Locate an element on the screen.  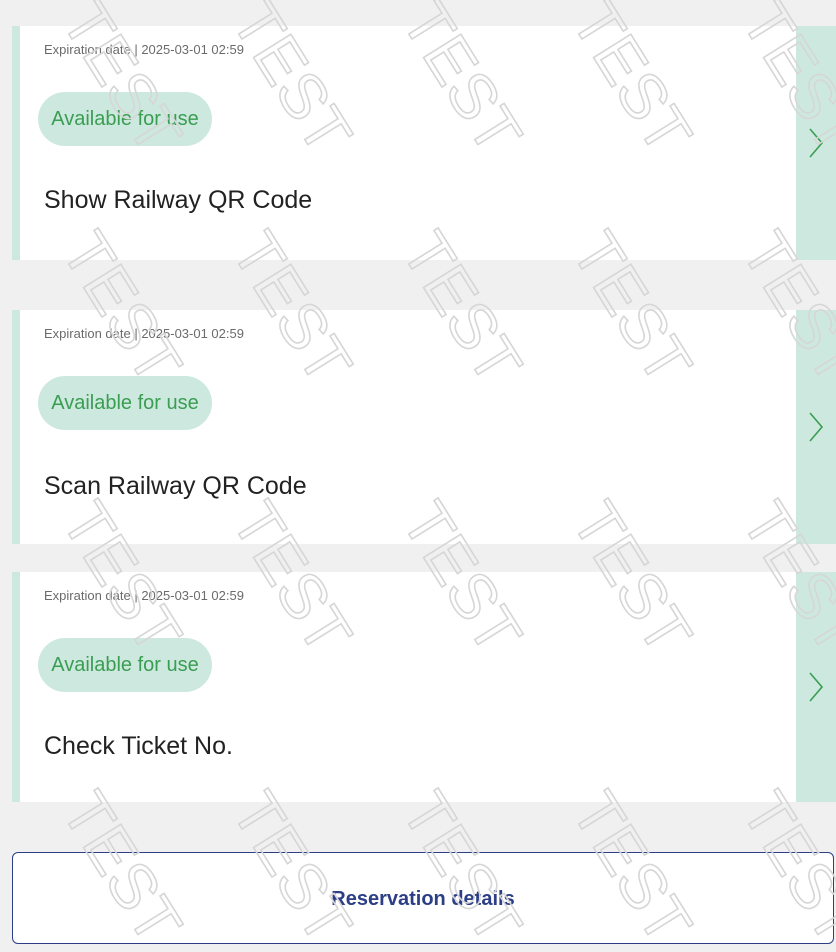
reservation-details-button: Reservation details is located at coordinates (423, 898).